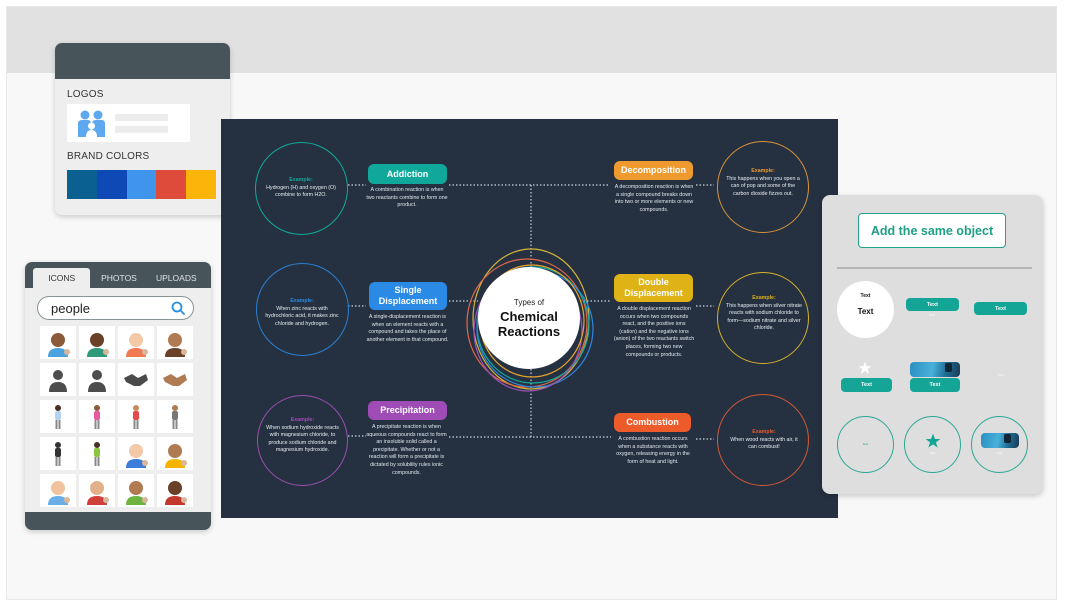 The height and width of the screenshot is (600, 1067). I want to click on icon-result-handshake-icon, so click(136, 379).